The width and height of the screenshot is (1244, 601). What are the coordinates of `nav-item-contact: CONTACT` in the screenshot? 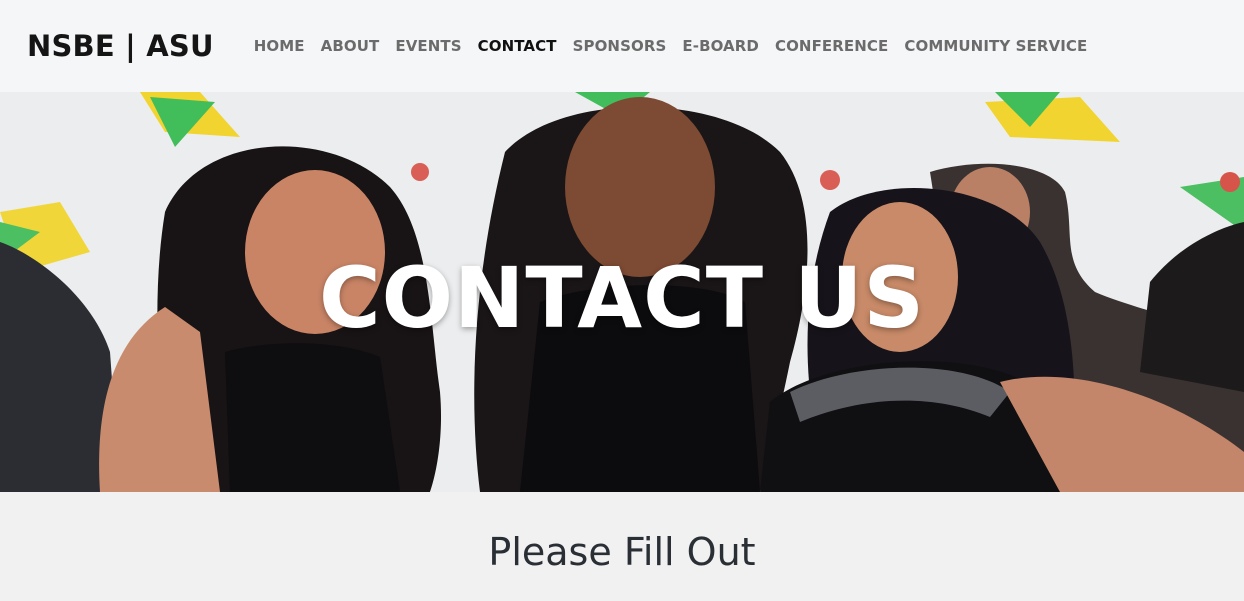 It's located at (517, 46).